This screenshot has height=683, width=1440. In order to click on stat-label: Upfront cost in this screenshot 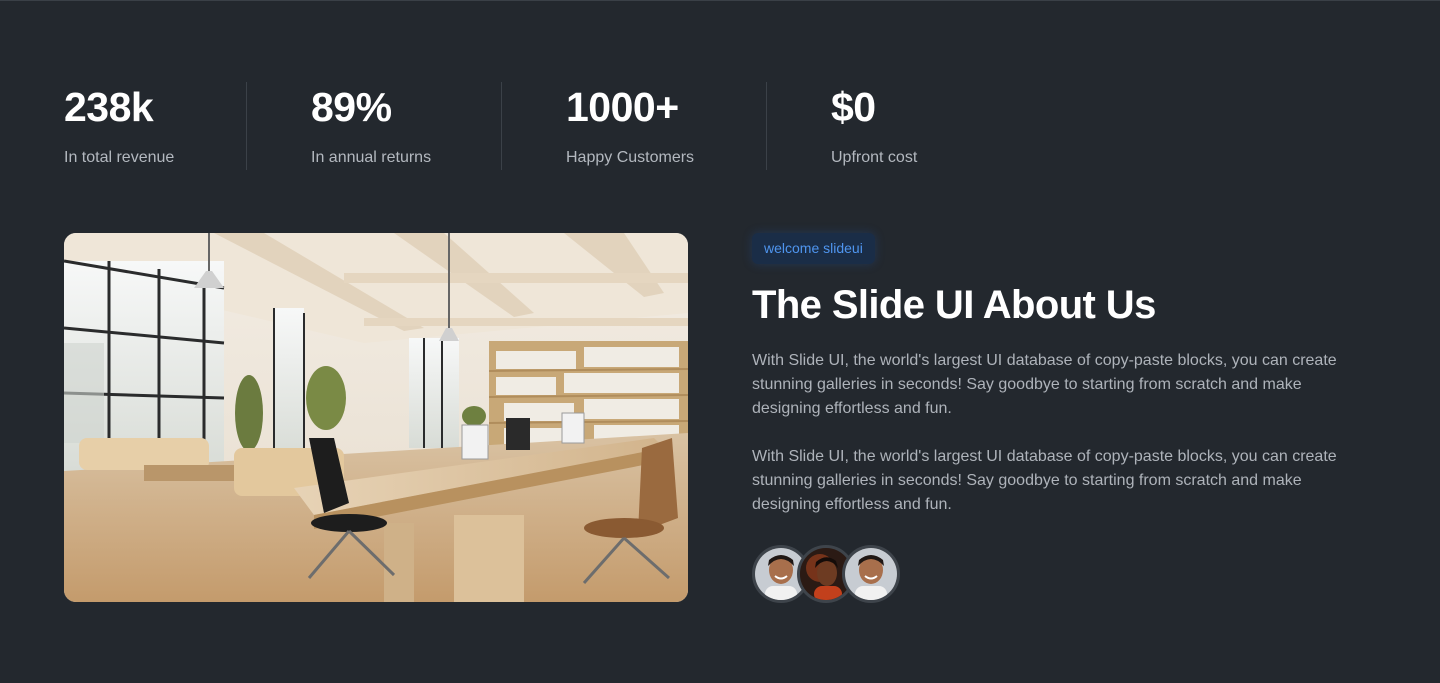, I will do `click(874, 157)`.